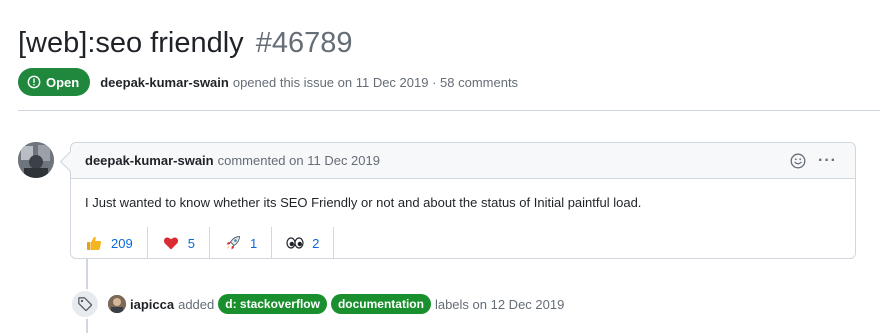 This screenshot has height=333, width=880. Describe the element at coordinates (109, 243) in the screenshot. I see `reaction-thumbs-up: 209` at that location.